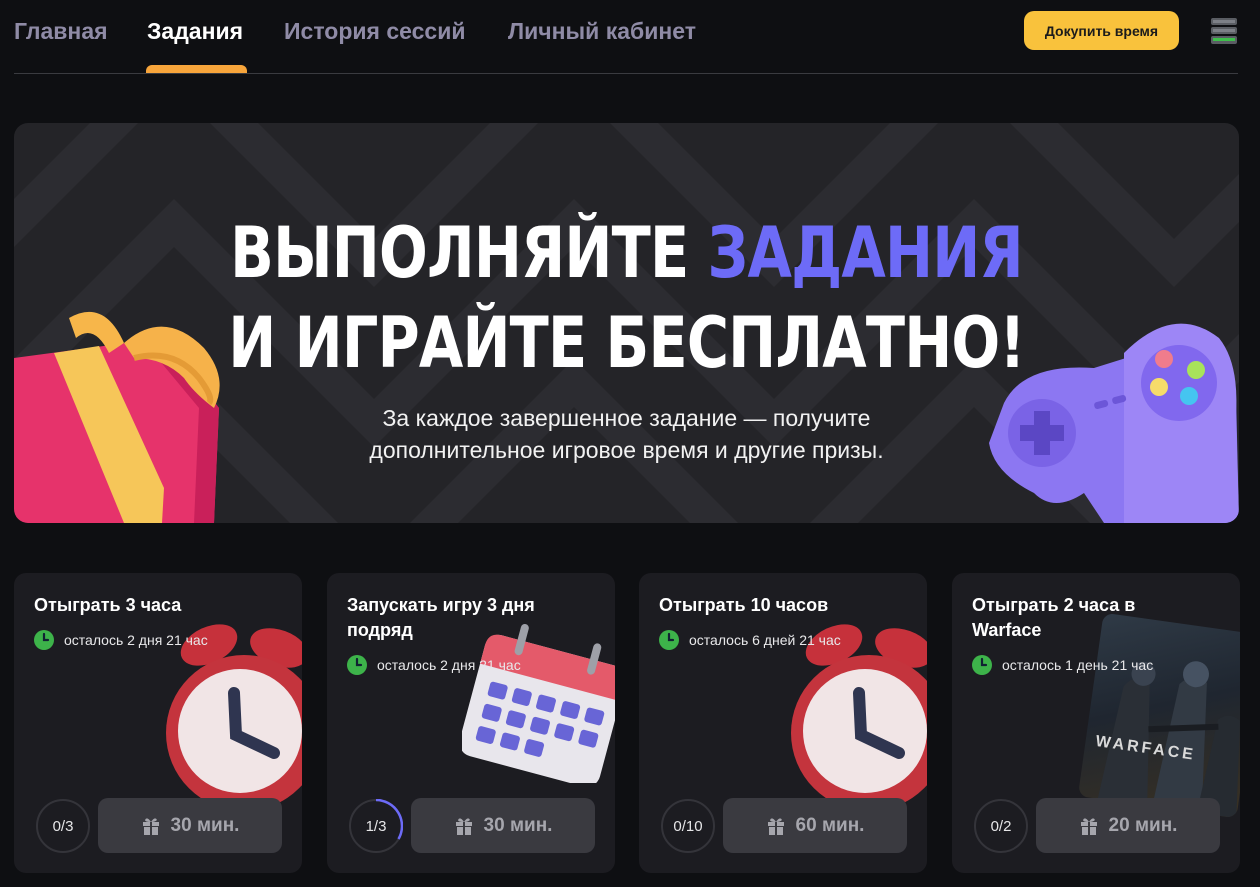 The height and width of the screenshot is (887, 1260). What do you see at coordinates (117, 417) in the screenshot?
I see `gift-box-icon` at bounding box center [117, 417].